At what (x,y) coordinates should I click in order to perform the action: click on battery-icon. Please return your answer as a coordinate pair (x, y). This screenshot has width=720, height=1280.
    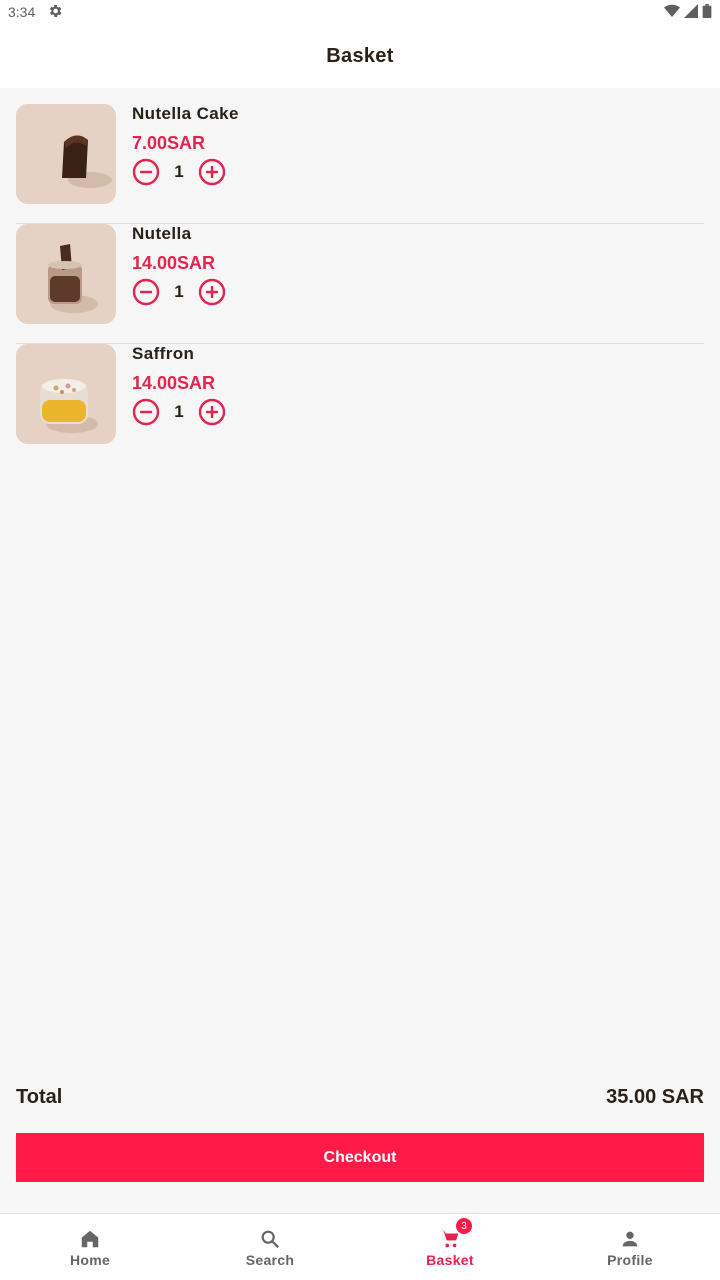
    Looking at the image, I should click on (707, 12).